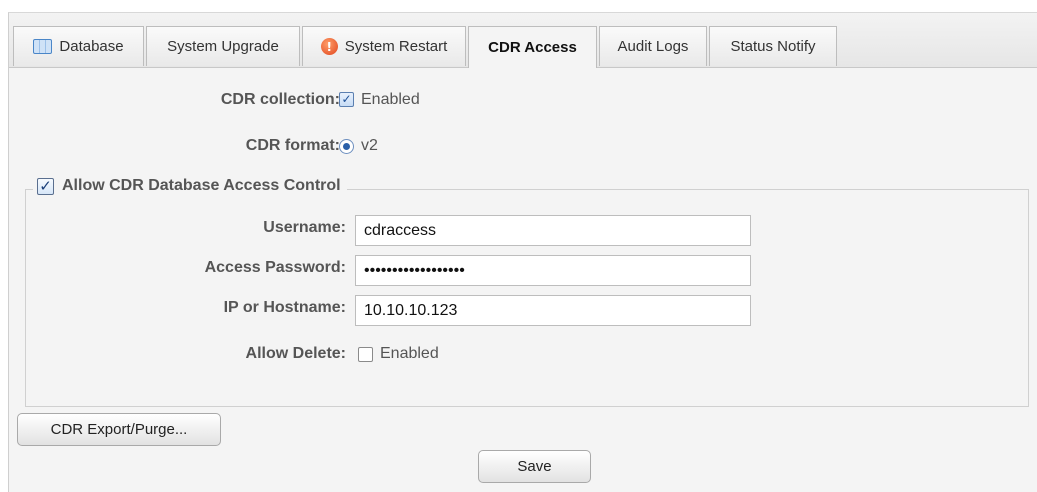 The width and height of the screenshot is (1037, 492). Describe the element at coordinates (553, 310) in the screenshot. I see `host-input` at that location.